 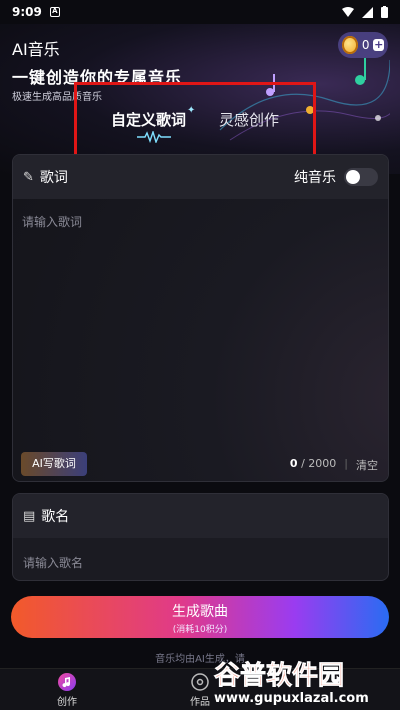 I want to click on generate-cost: (消耗10积分), so click(x=200, y=630).